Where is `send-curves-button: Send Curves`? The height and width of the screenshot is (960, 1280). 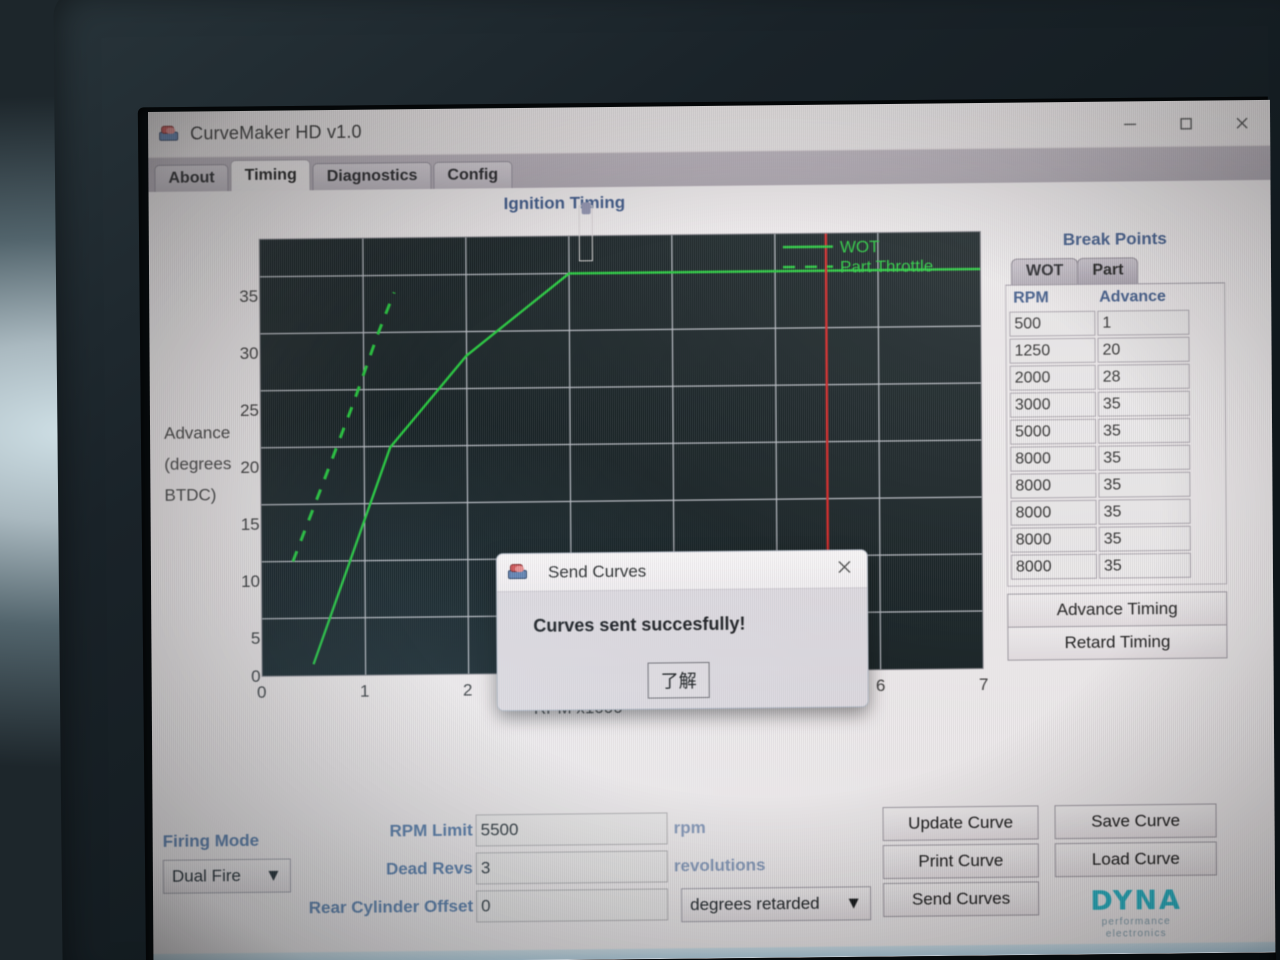
send-curves-button: Send Curves is located at coordinates (961, 899).